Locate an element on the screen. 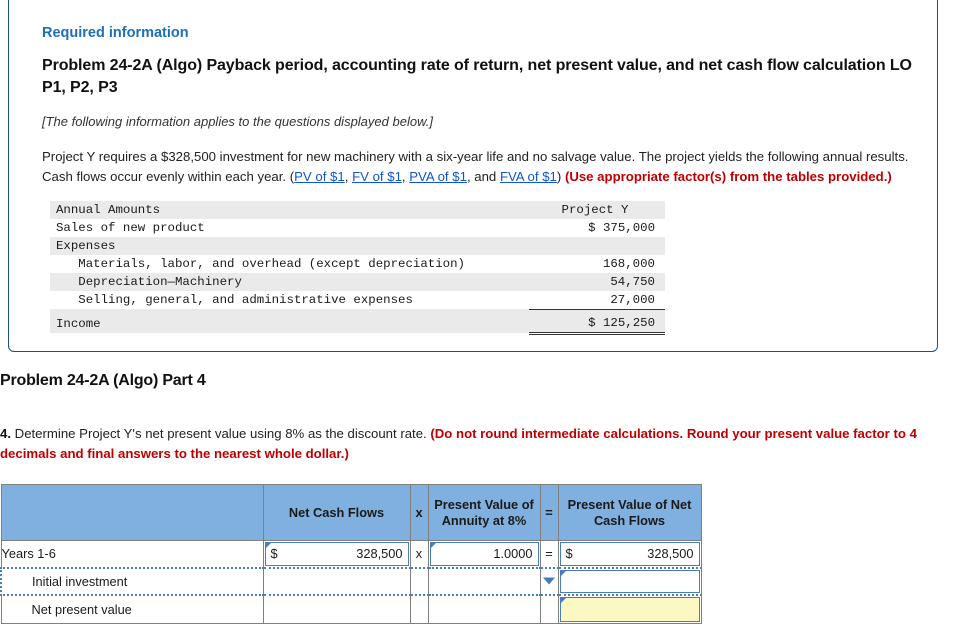  table-row: Depreciation—Machinery 54,750 is located at coordinates (357, 281).